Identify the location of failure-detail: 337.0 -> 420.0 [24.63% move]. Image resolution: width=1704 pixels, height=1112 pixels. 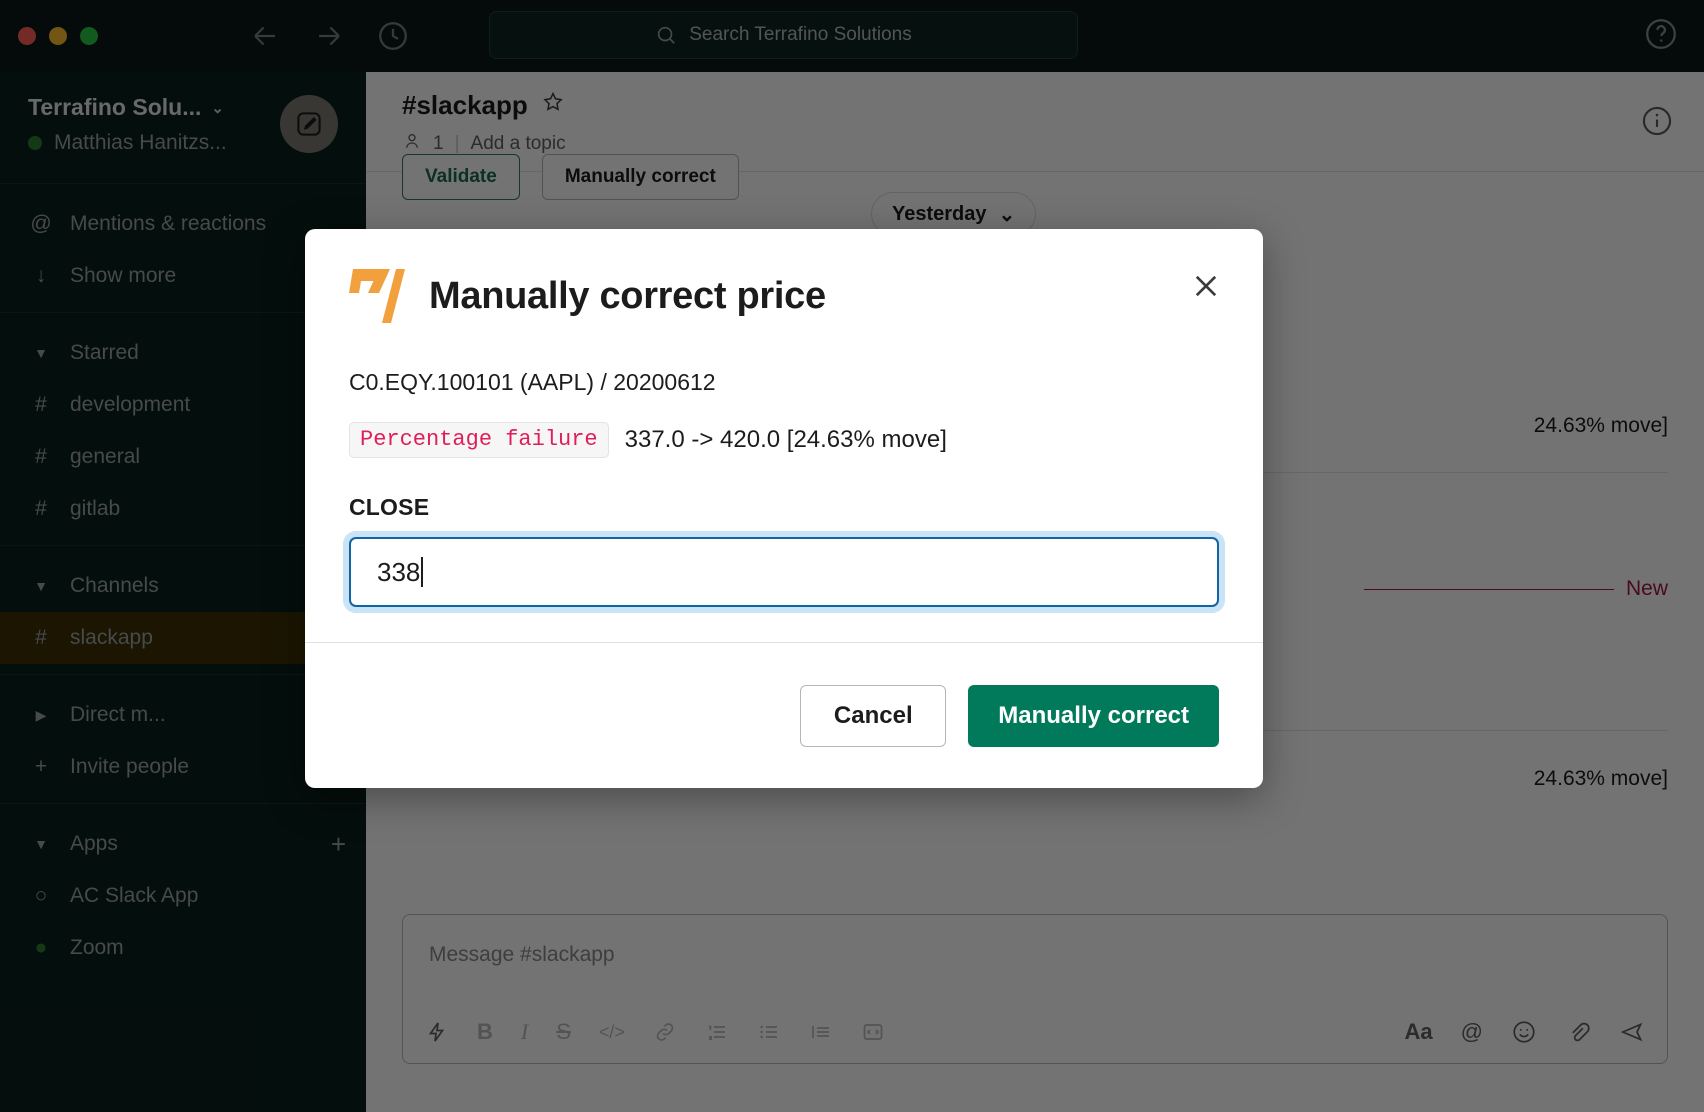
(785, 439).